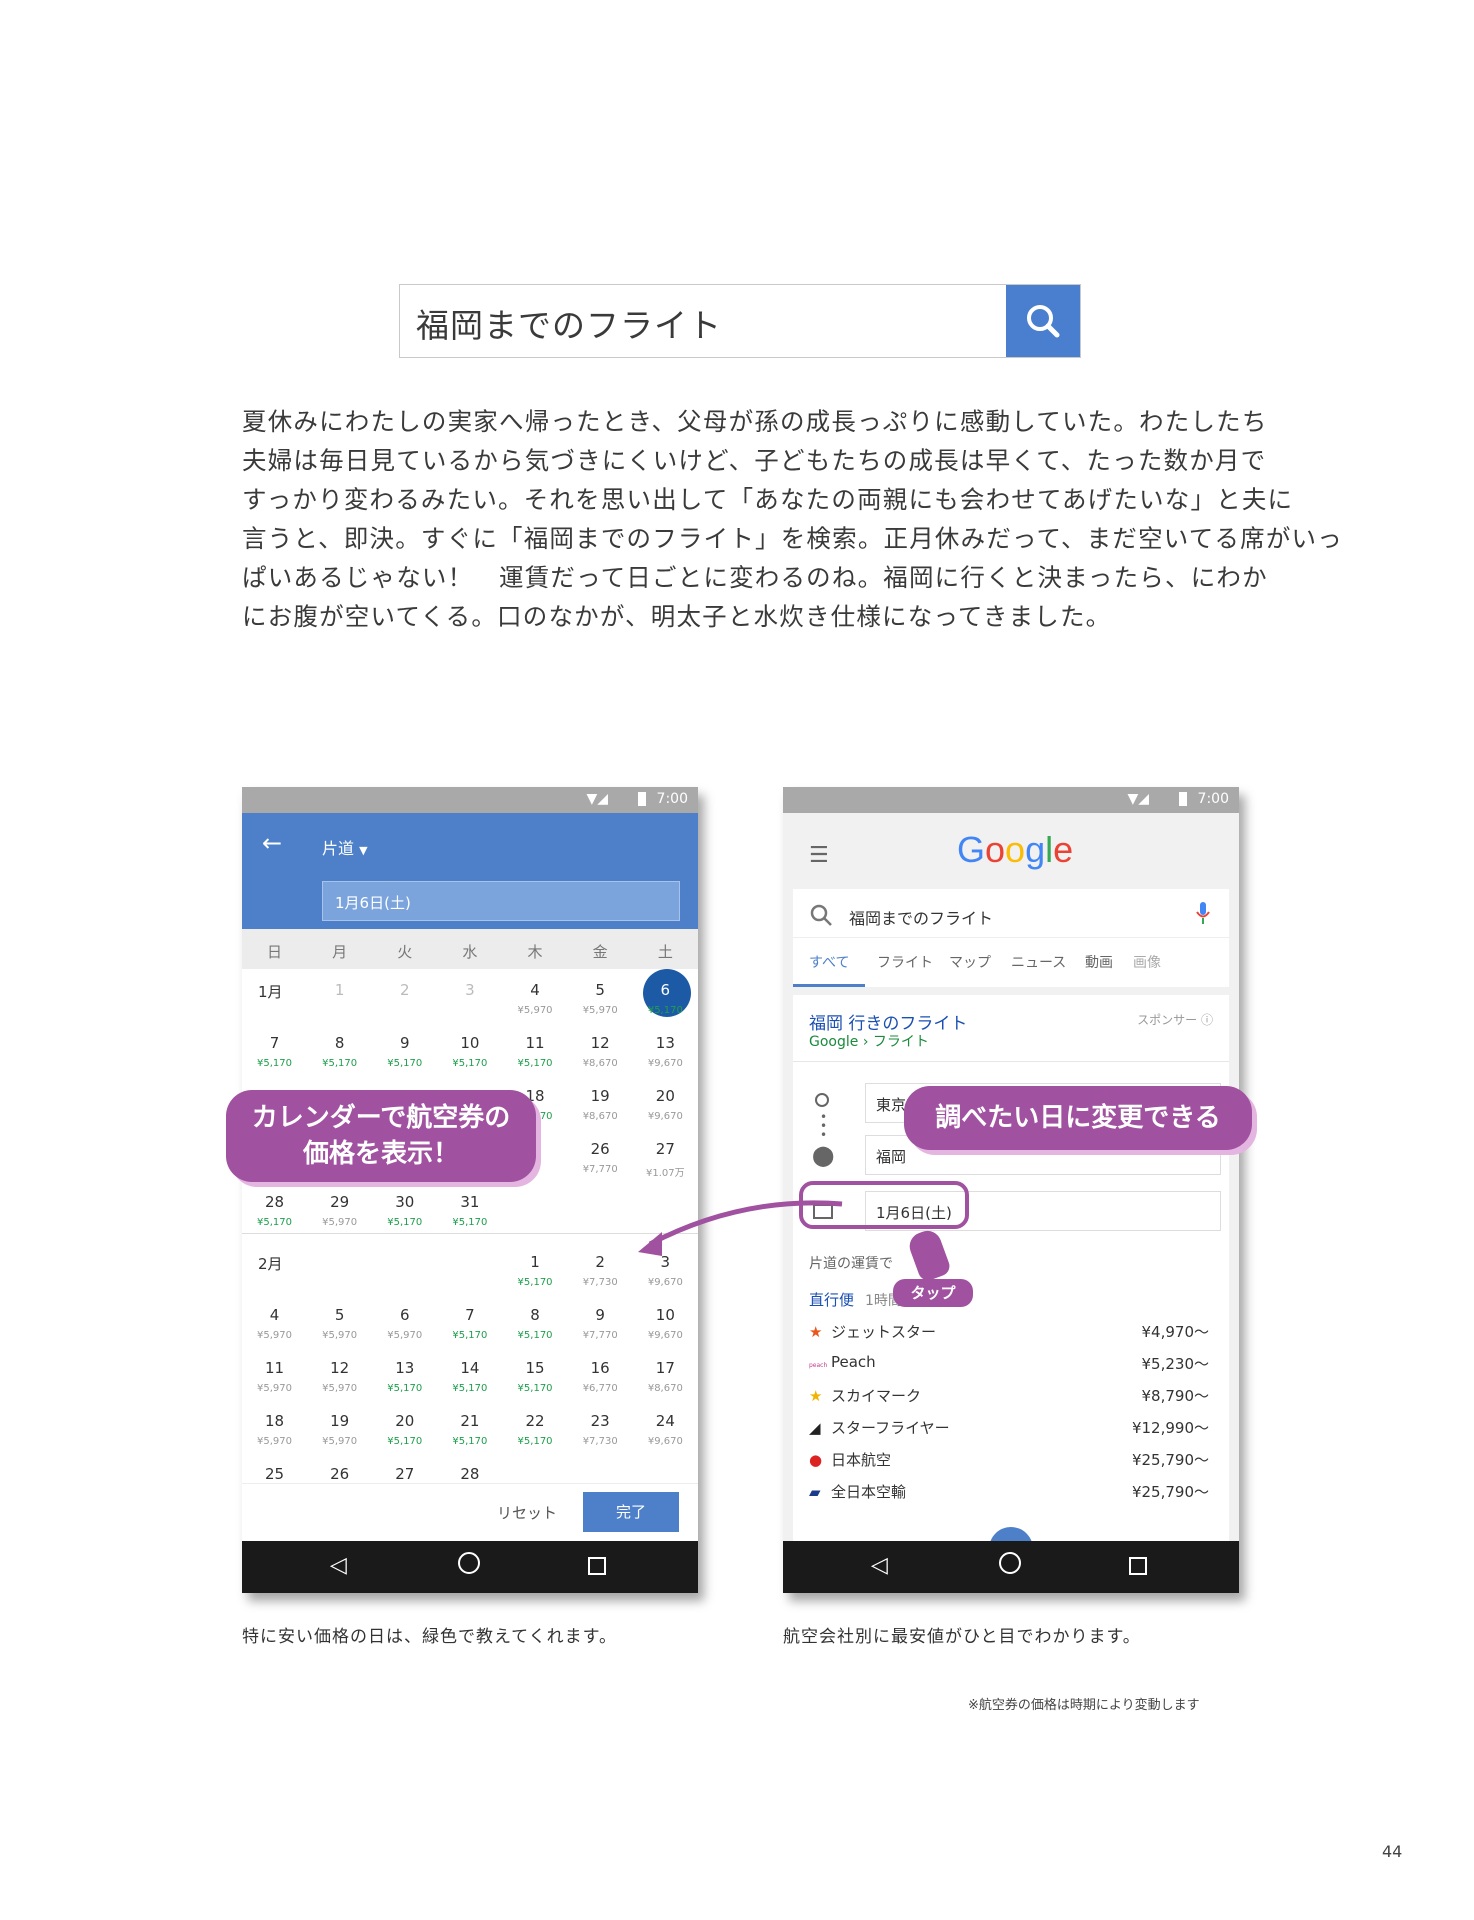  I want to click on date-field: 1月6日(土), so click(501, 901).